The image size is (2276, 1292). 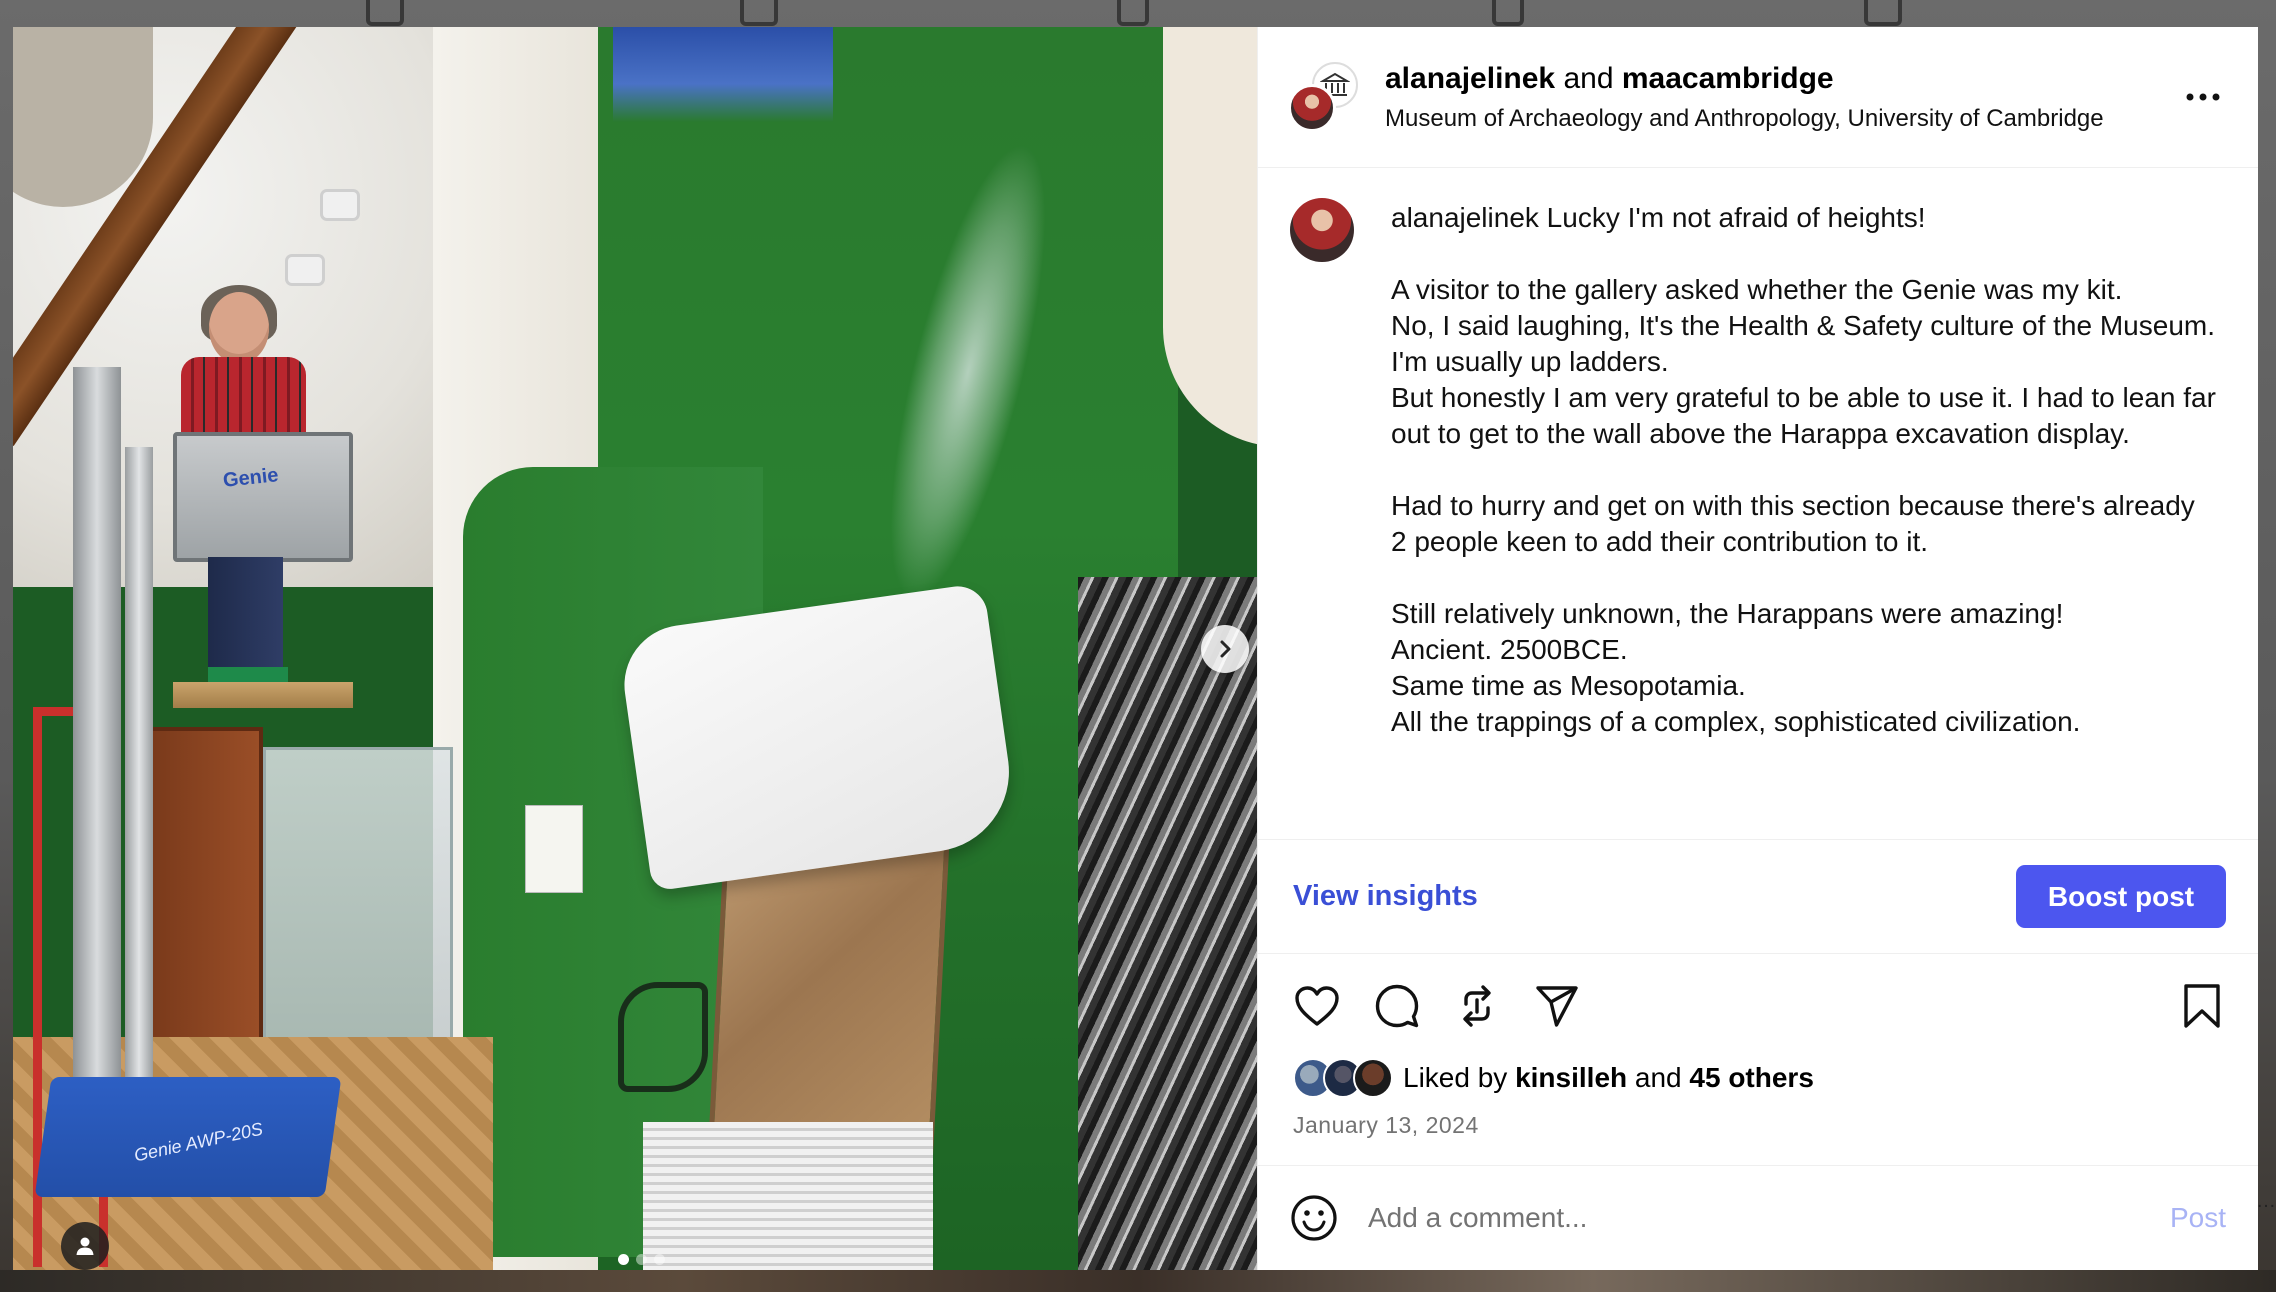 I want to click on photo-paper, so click(x=818, y=737).